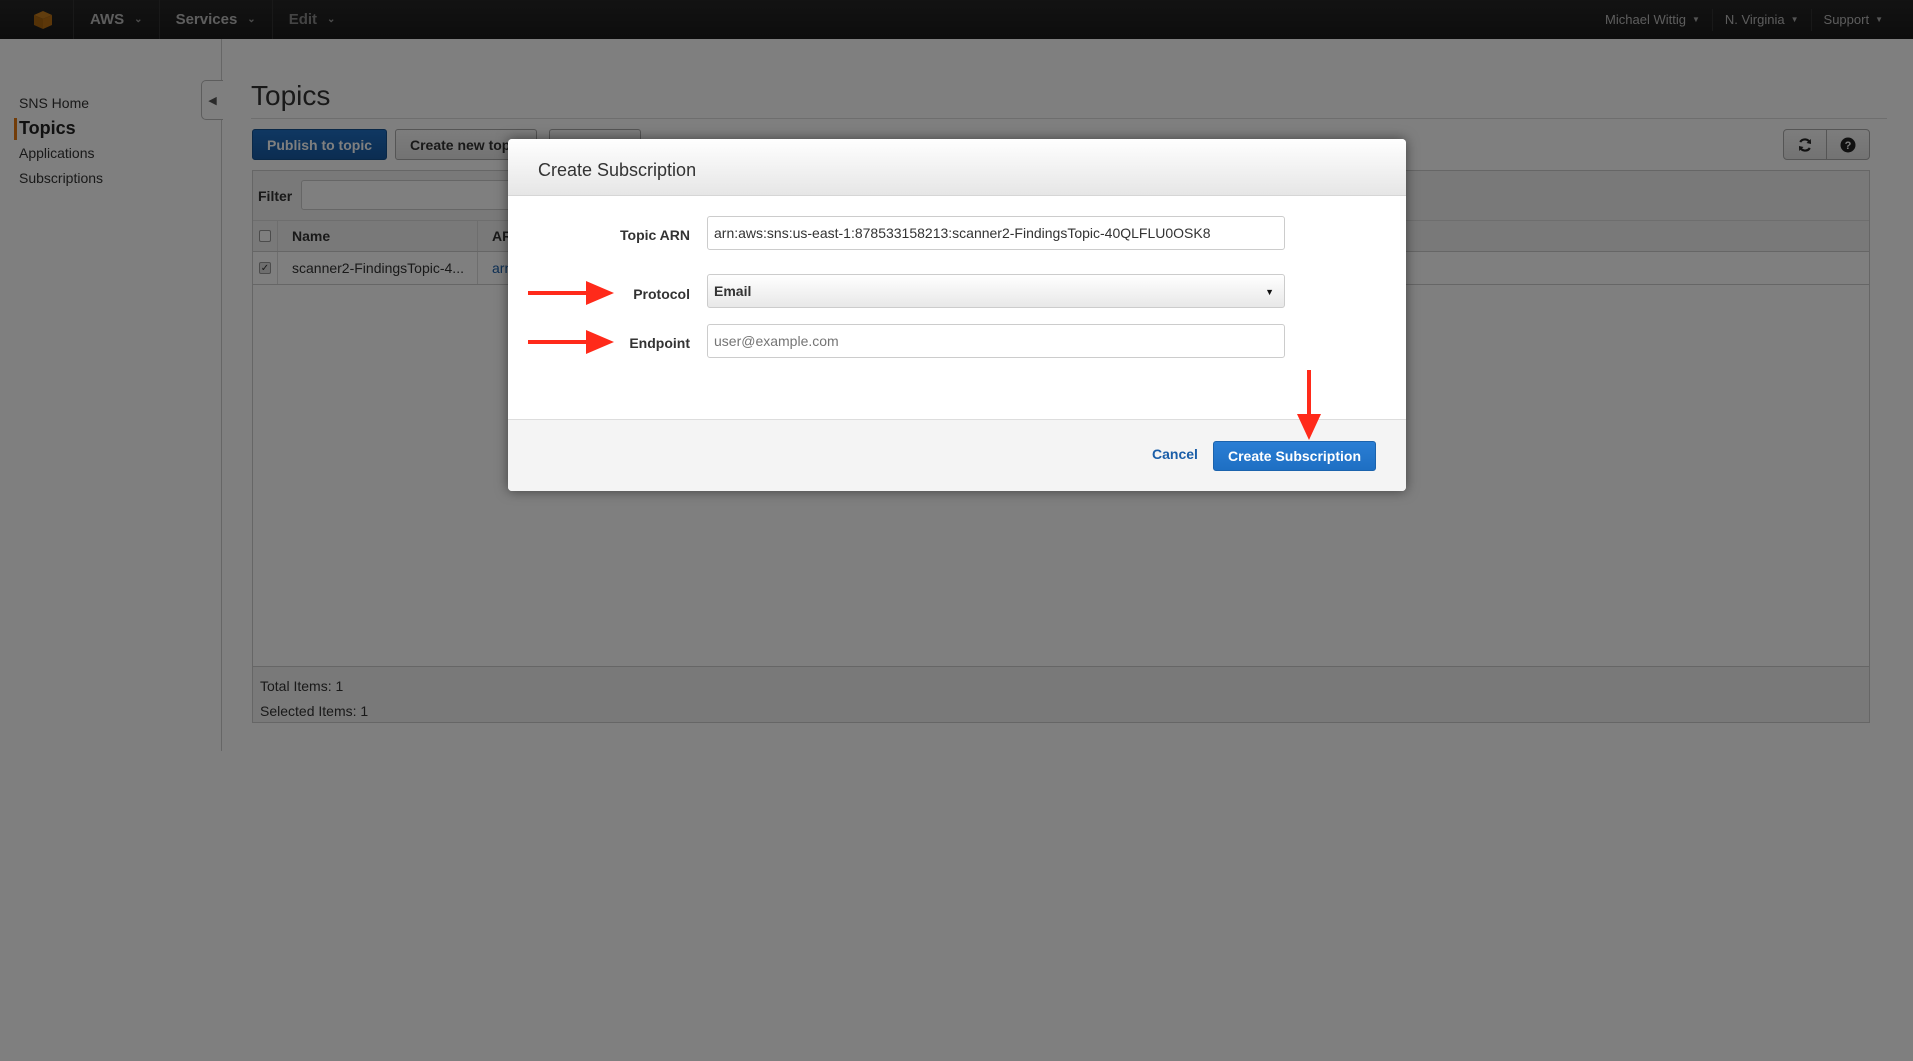 The image size is (1913, 1061). What do you see at coordinates (1309, 405) in the screenshot?
I see `annotation-arrow-submit` at bounding box center [1309, 405].